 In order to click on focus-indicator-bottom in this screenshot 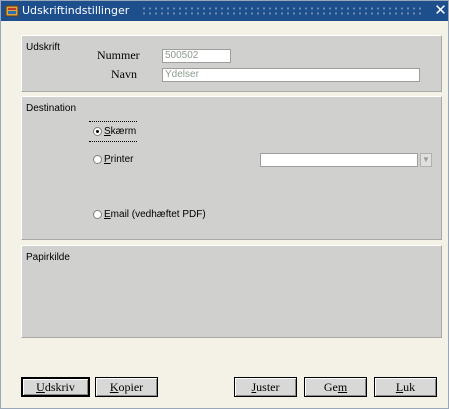, I will do `click(113, 141)`.